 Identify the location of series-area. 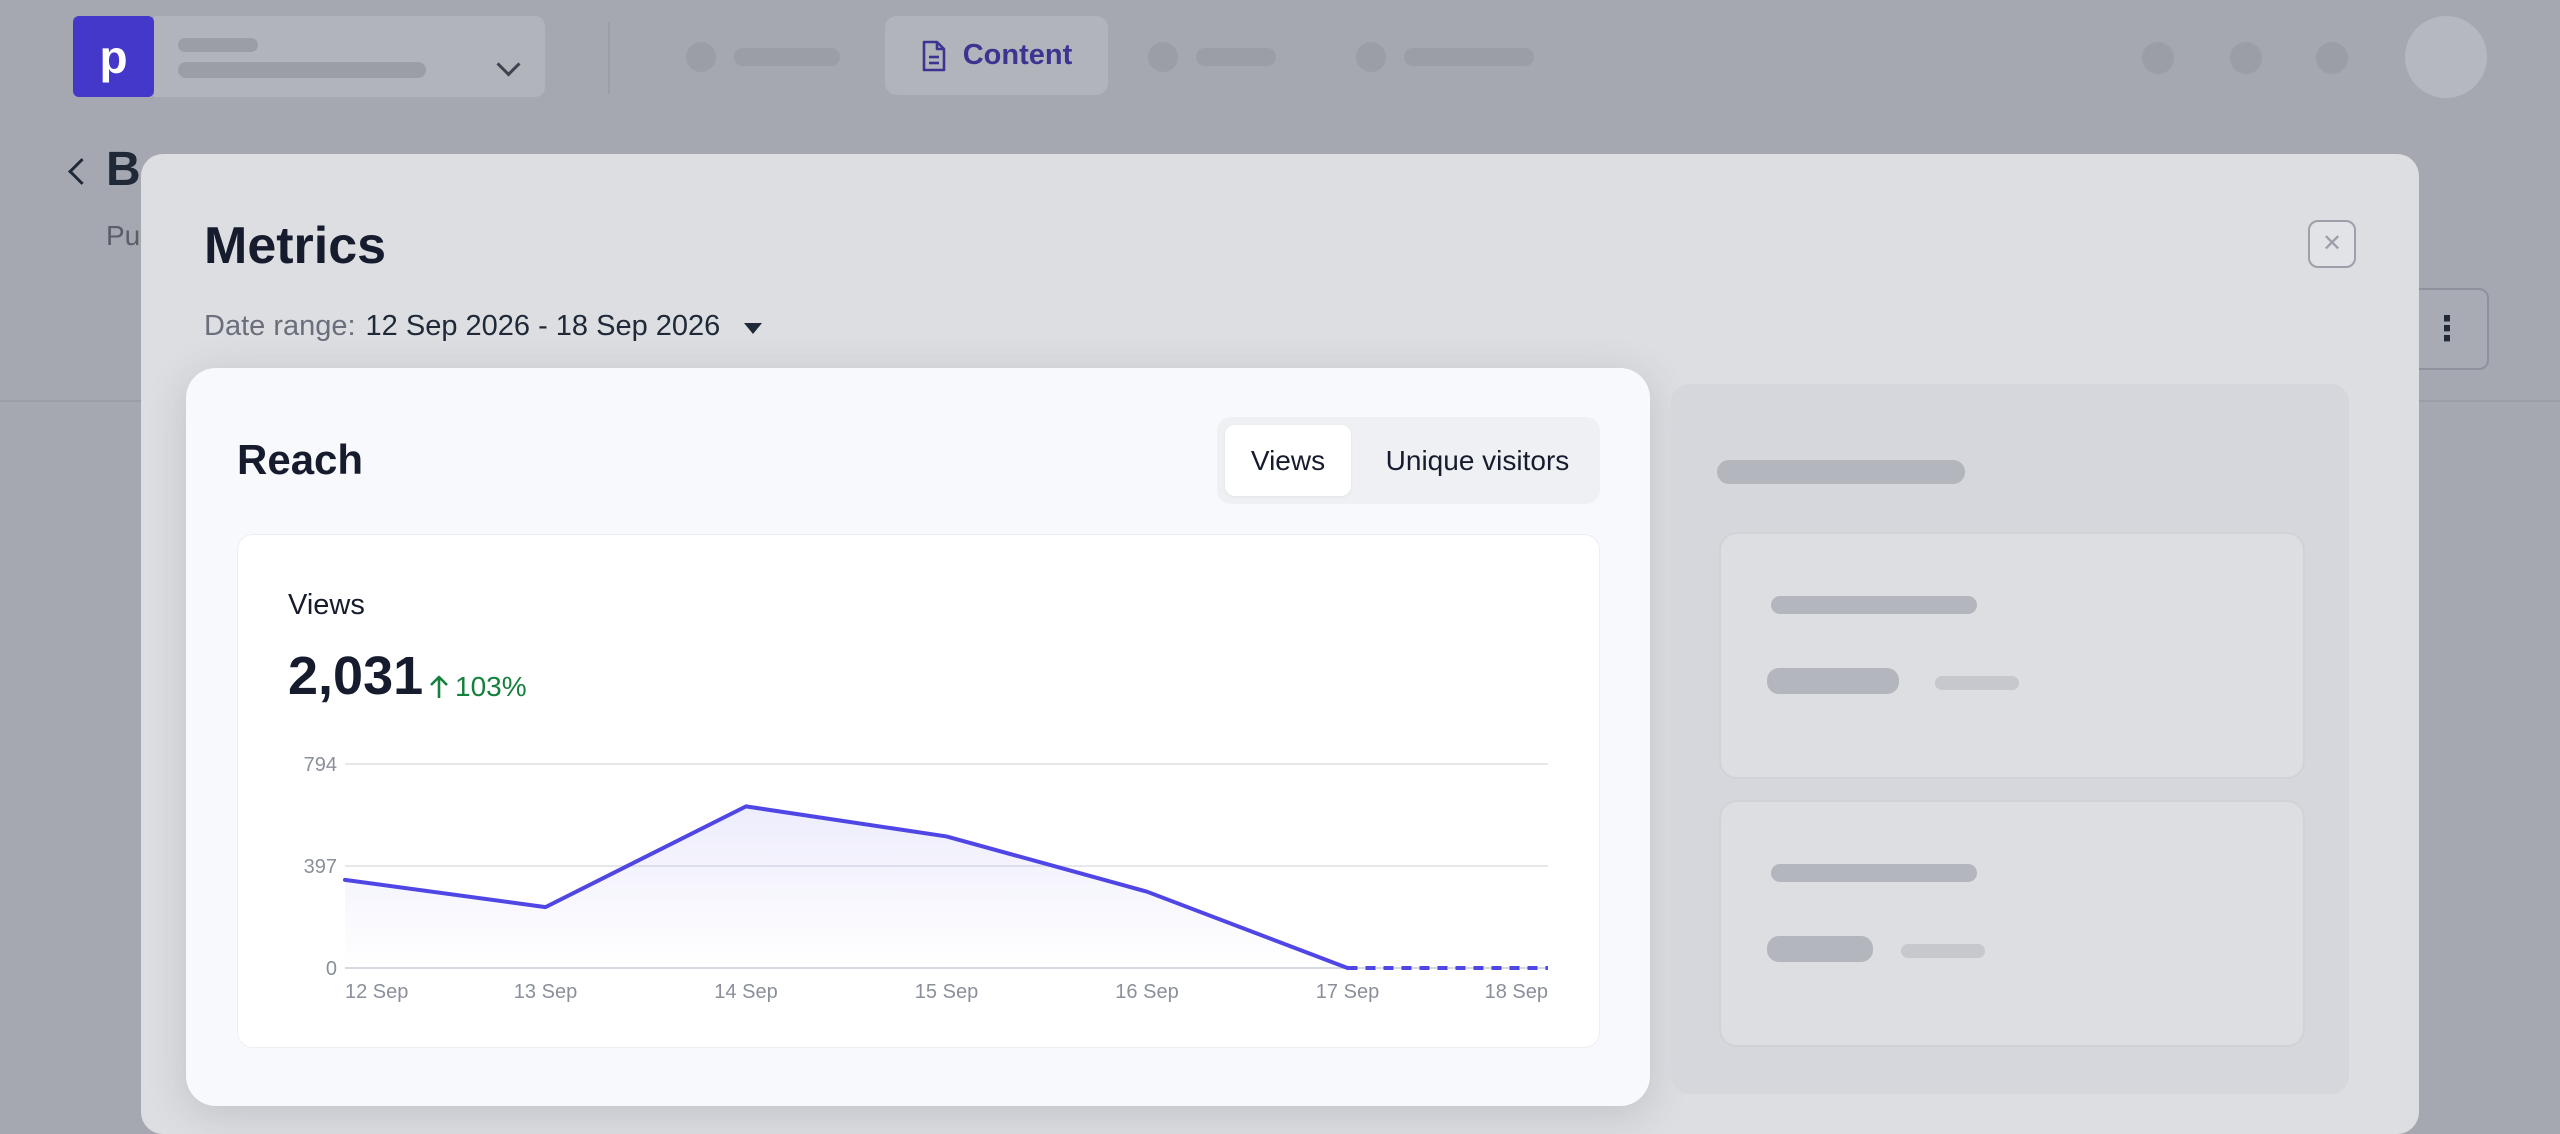
(846, 887).